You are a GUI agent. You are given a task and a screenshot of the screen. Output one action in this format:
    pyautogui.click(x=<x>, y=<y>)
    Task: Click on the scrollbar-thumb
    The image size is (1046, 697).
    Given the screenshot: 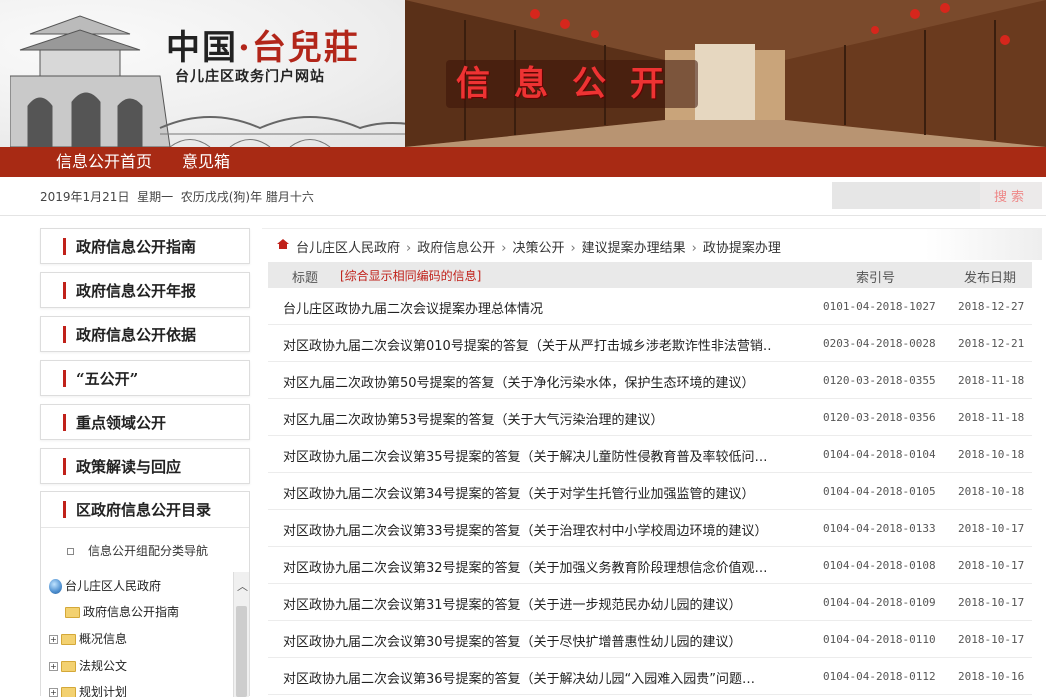 What is the action you would take?
    pyautogui.click(x=241, y=651)
    